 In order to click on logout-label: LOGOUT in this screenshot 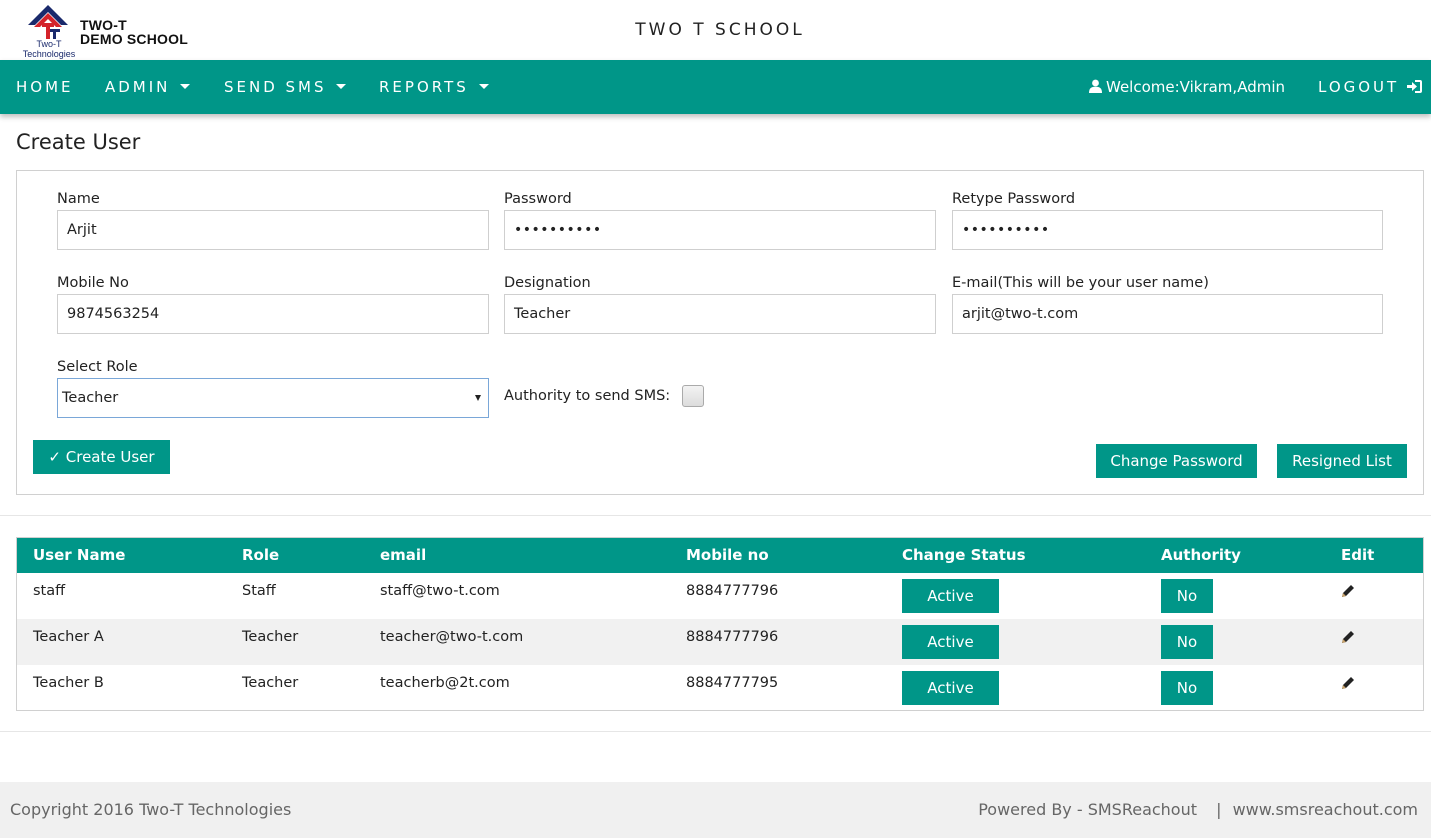, I will do `click(1359, 87)`.